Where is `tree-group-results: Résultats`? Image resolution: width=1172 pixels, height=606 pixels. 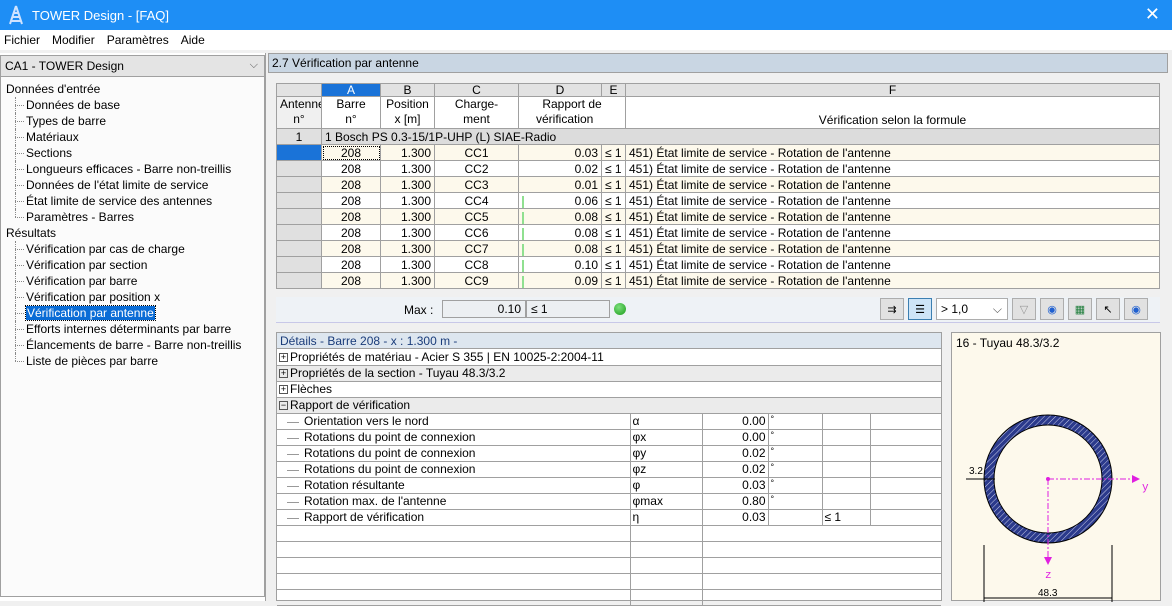 tree-group-results: Résultats is located at coordinates (132, 233).